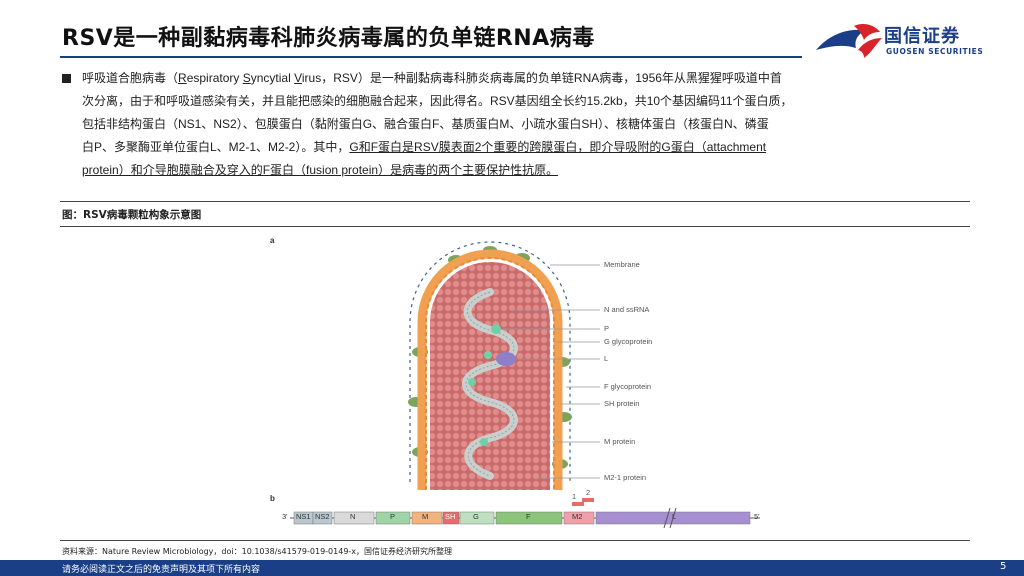  I want to click on virion-illustration, so click(504, 365).